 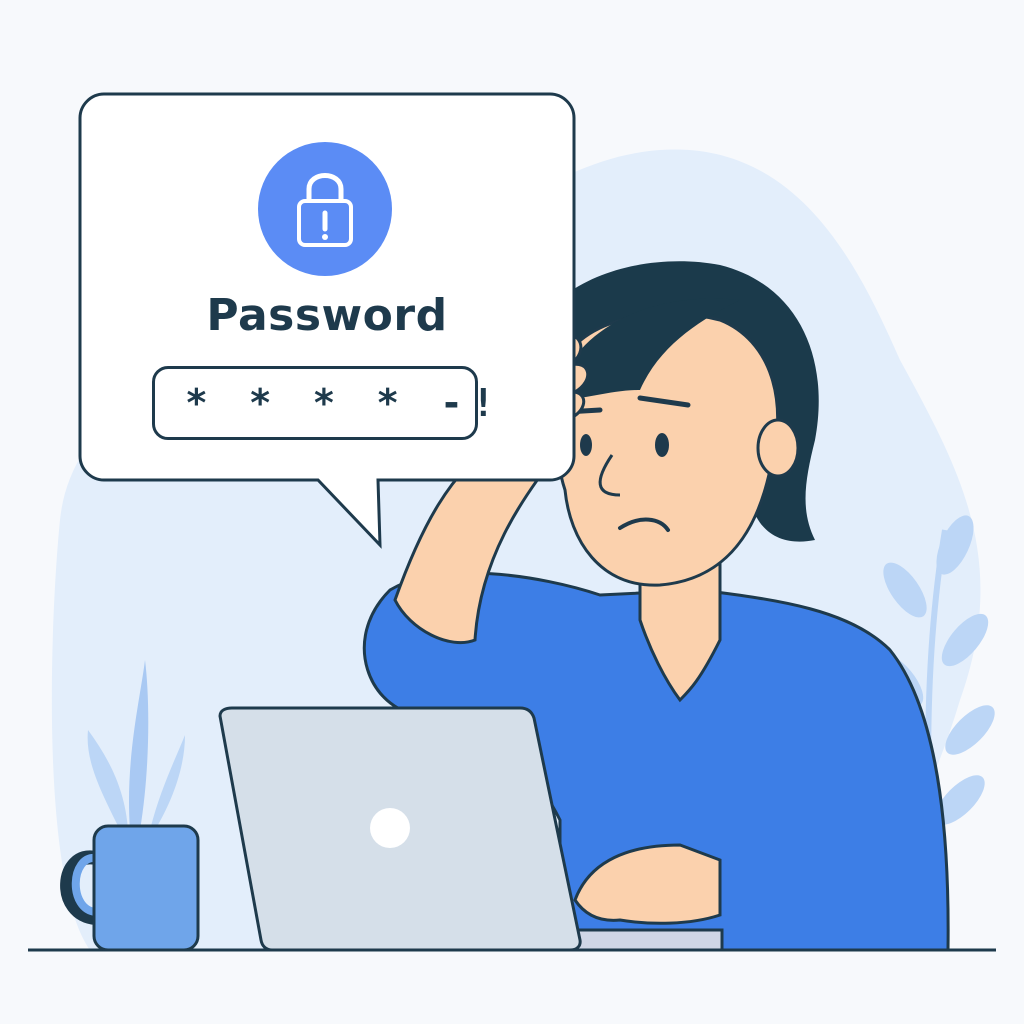 What do you see at coordinates (344, 403) in the screenshot?
I see `password-value: * * * * -!` at bounding box center [344, 403].